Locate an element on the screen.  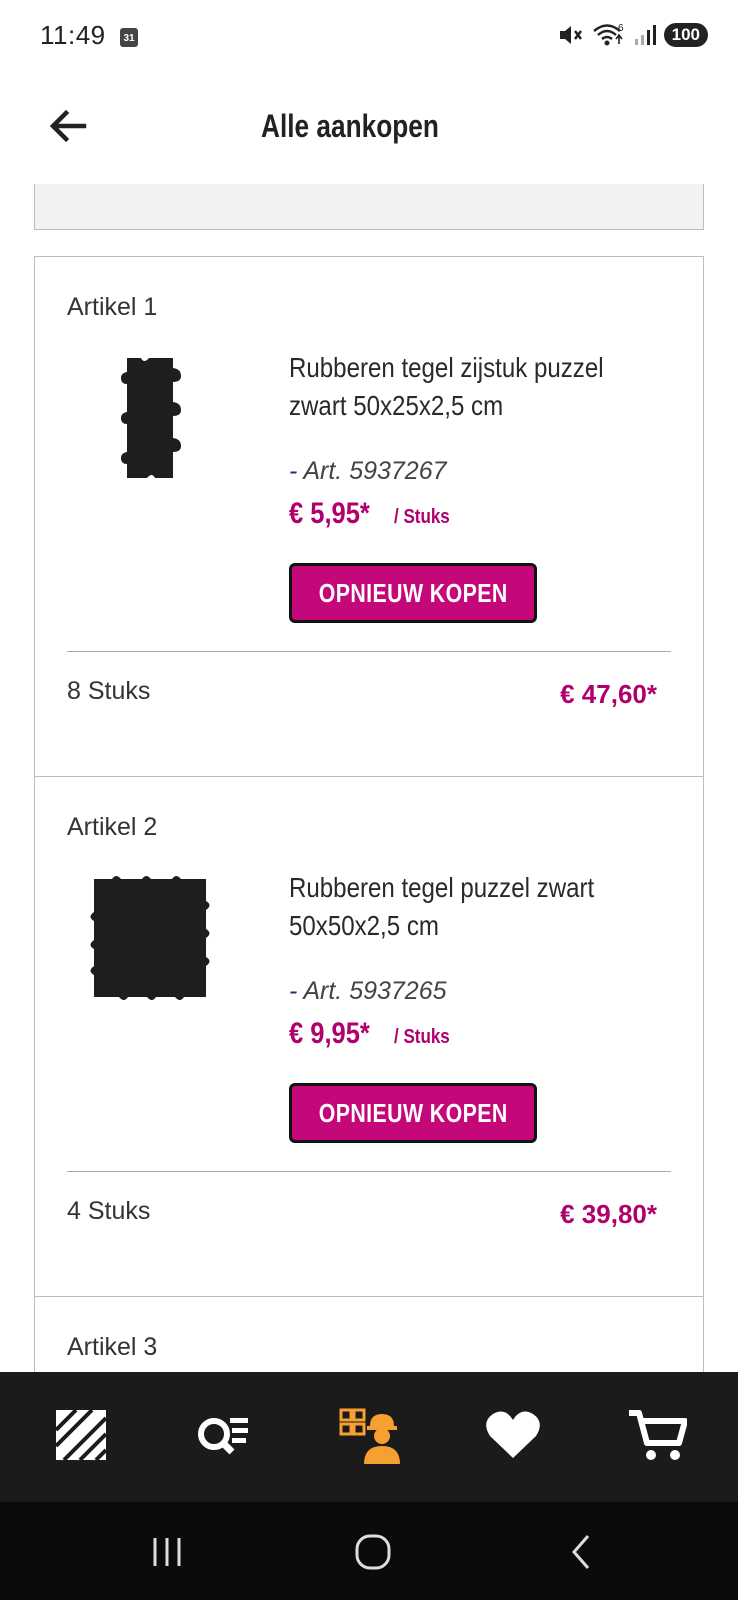
system-back-button is located at coordinates (581, 1552).